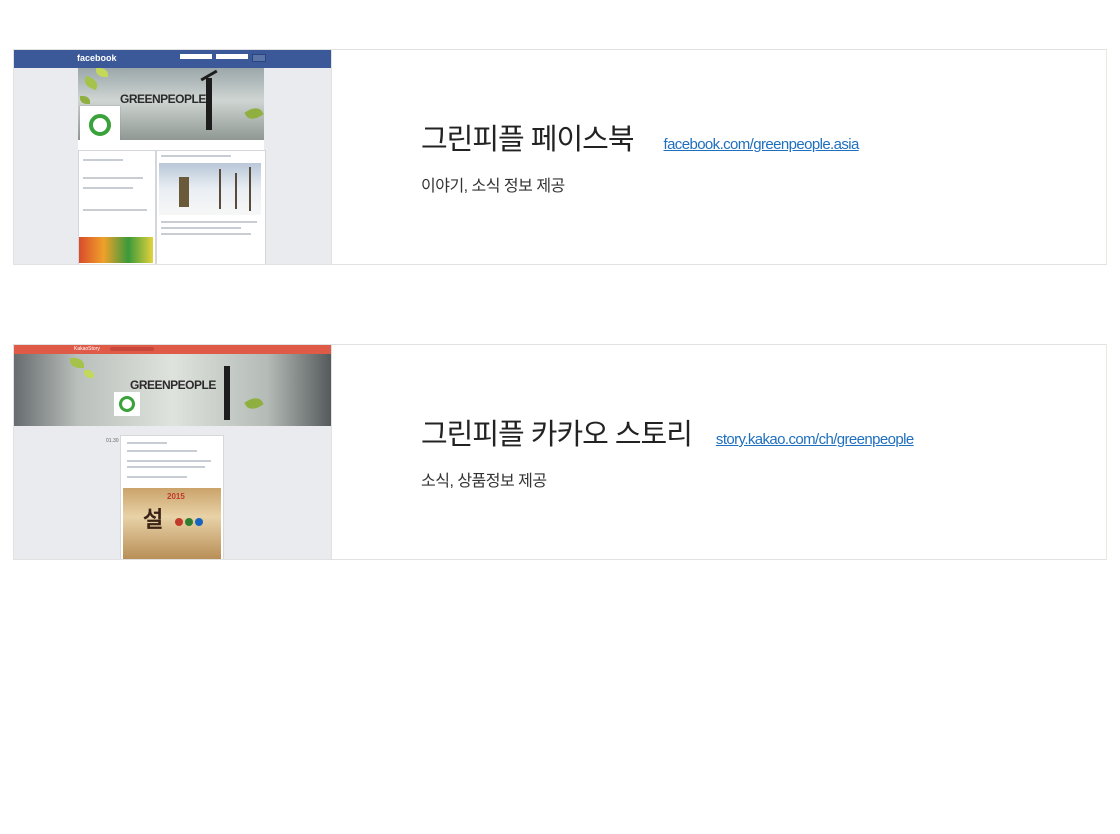 The width and height of the screenshot is (1120, 834). What do you see at coordinates (232, 56) in the screenshot?
I see `login-password-field` at bounding box center [232, 56].